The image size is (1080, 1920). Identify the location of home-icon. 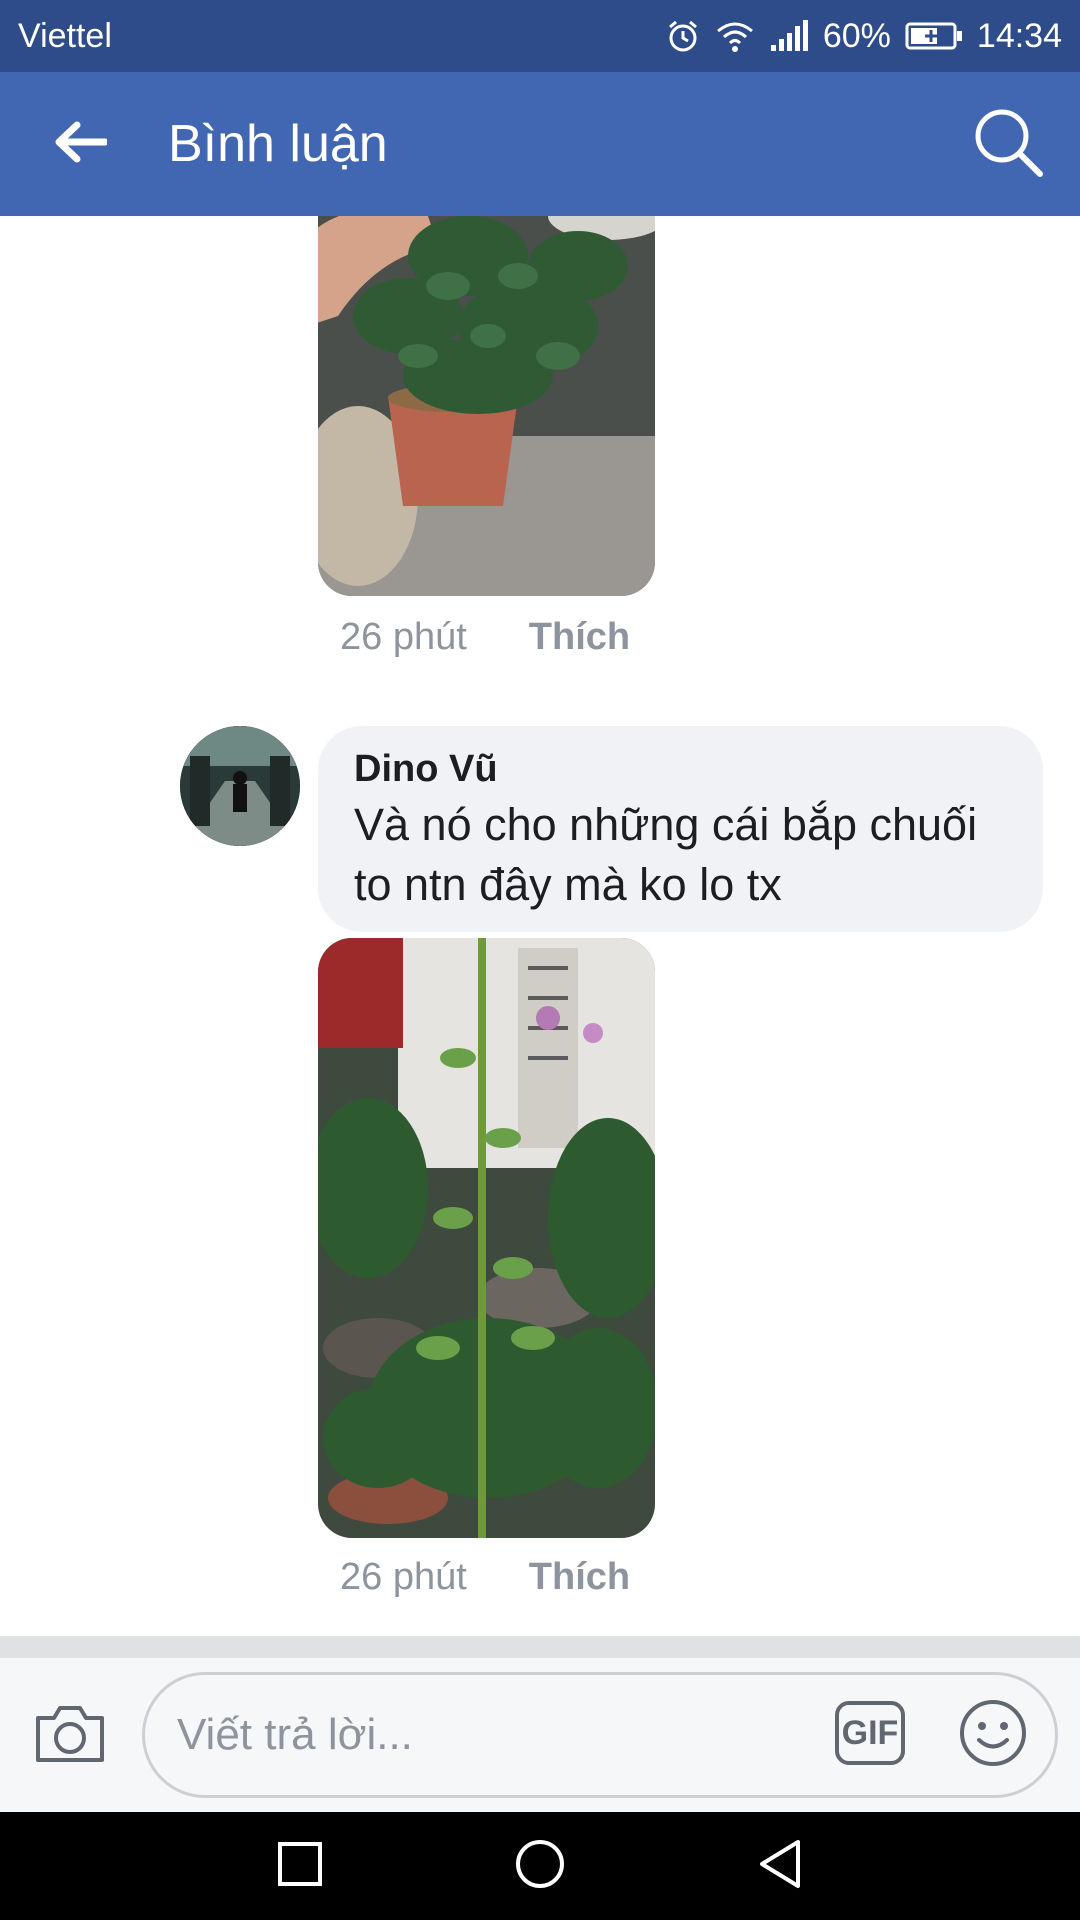
(540, 1866).